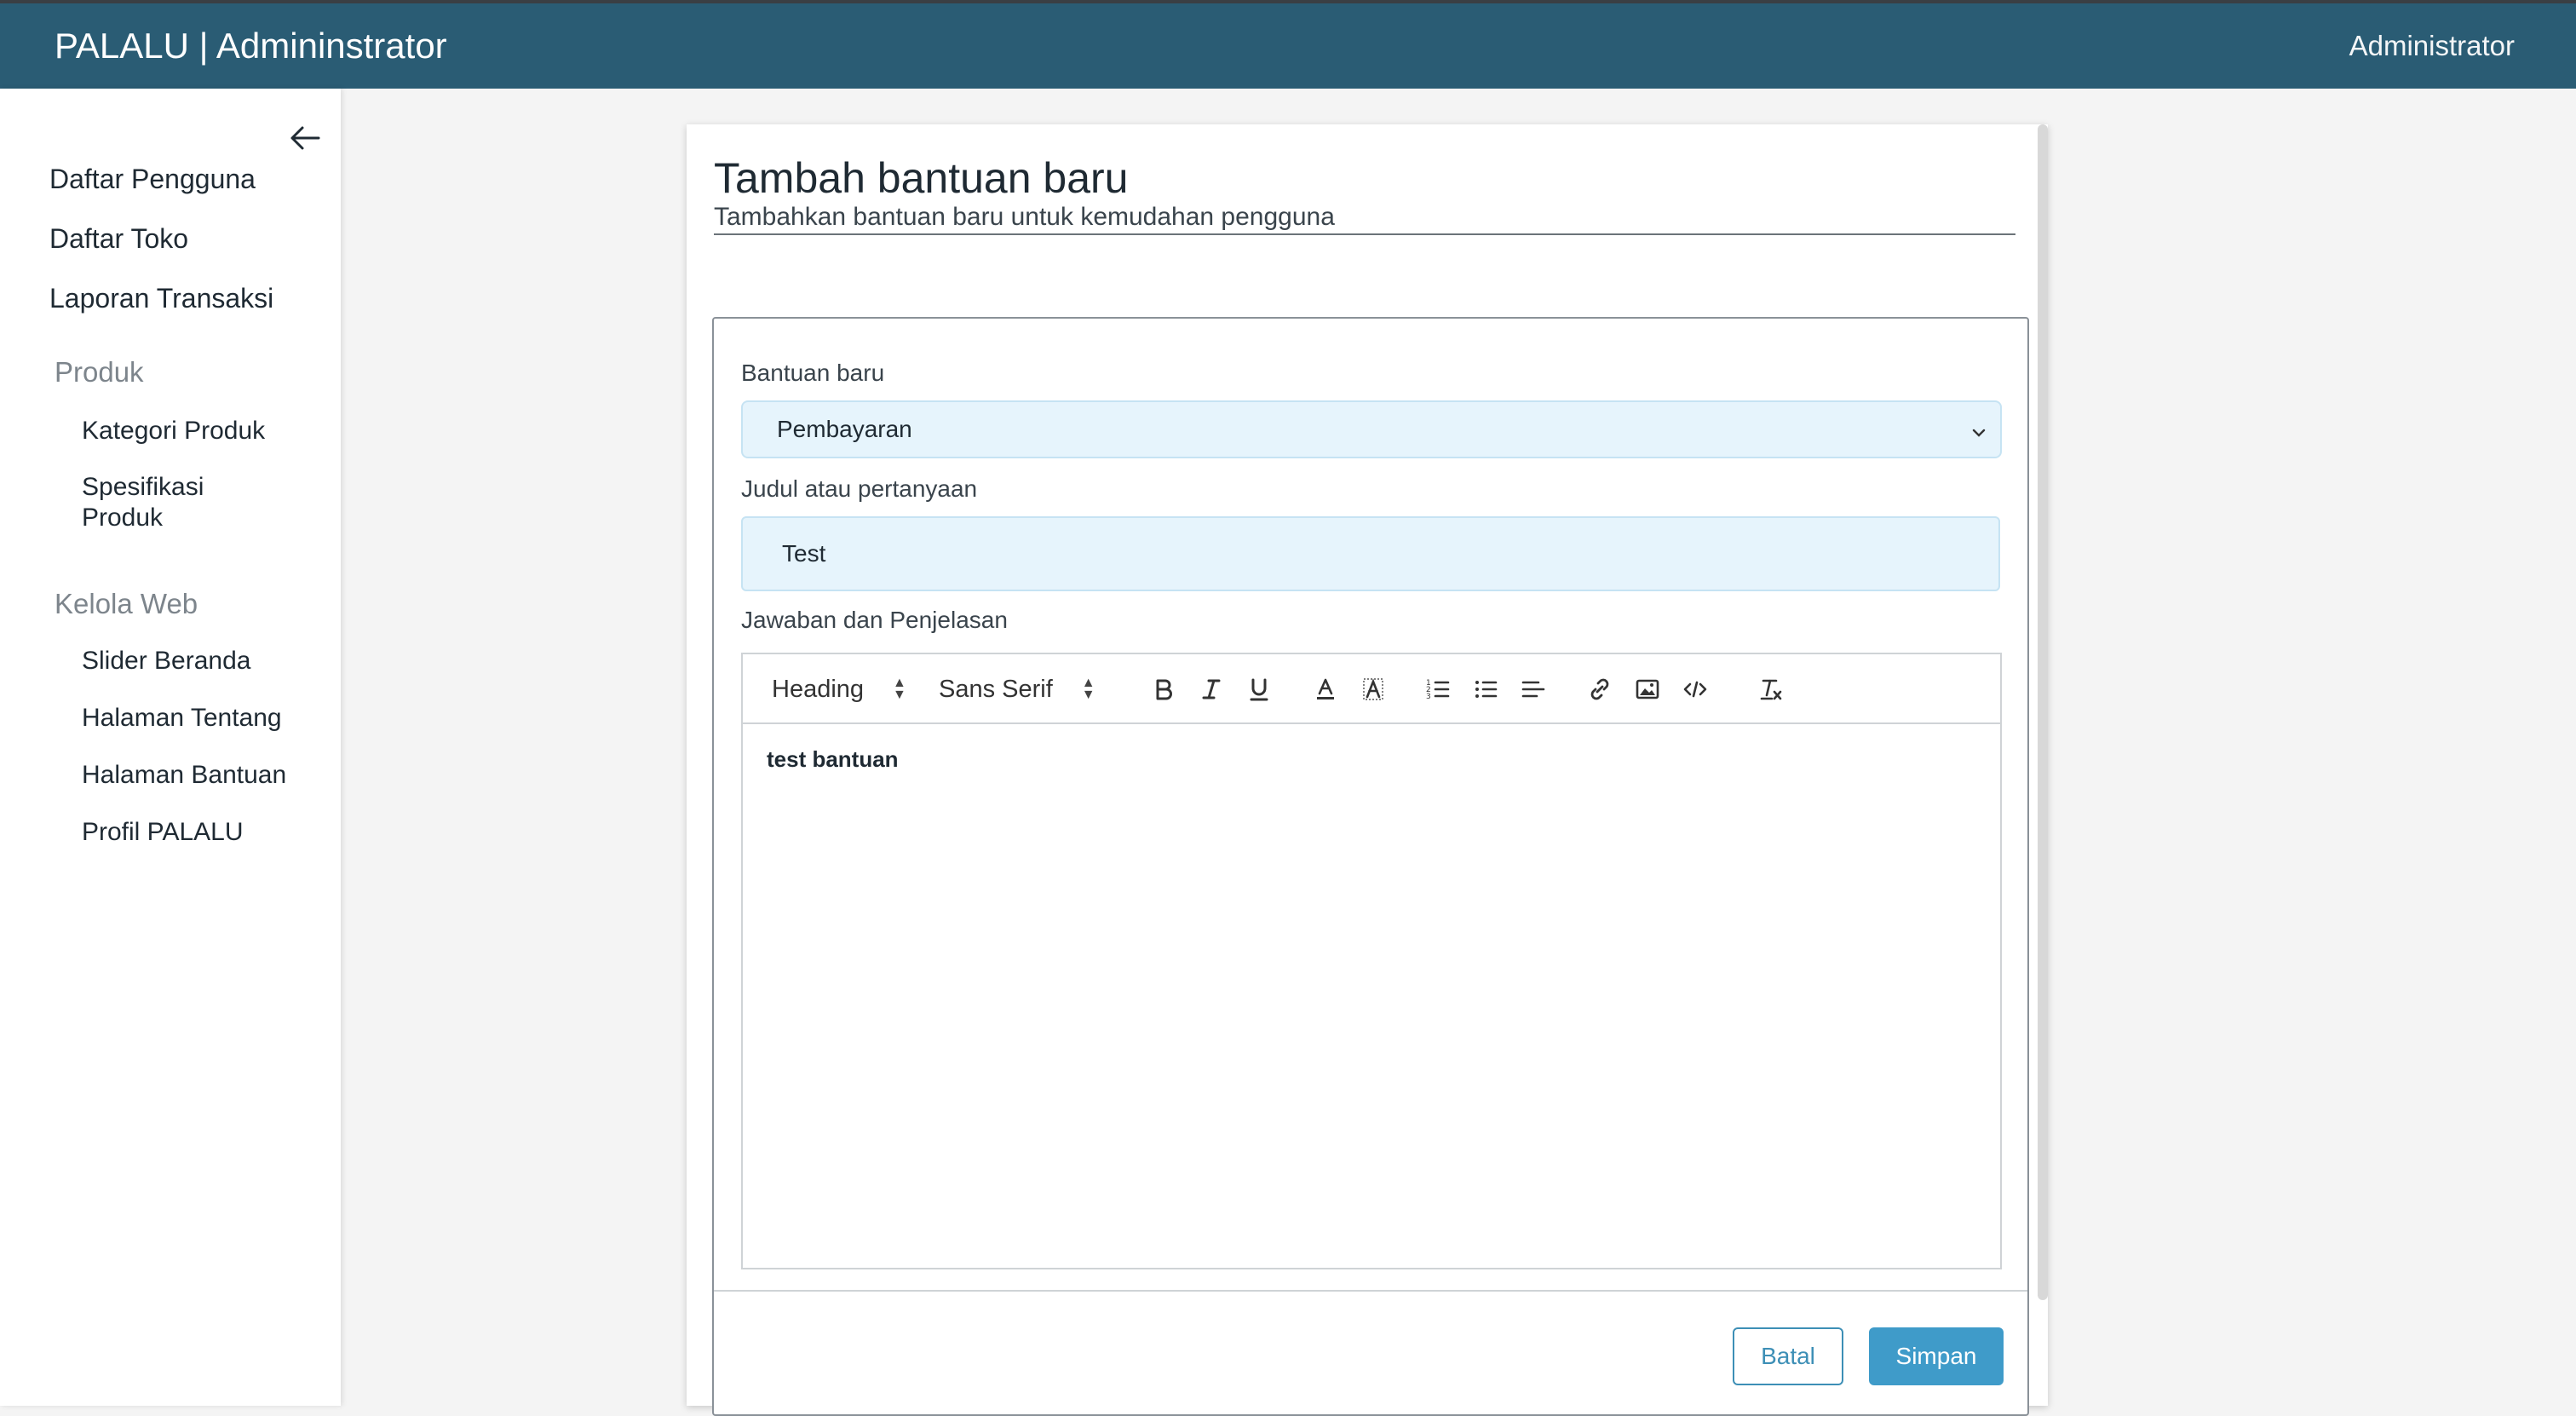  Describe the element at coordinates (161, 298) in the screenshot. I see `sidebar-item-laporan-transaksi: Laporan Transaksi` at that location.